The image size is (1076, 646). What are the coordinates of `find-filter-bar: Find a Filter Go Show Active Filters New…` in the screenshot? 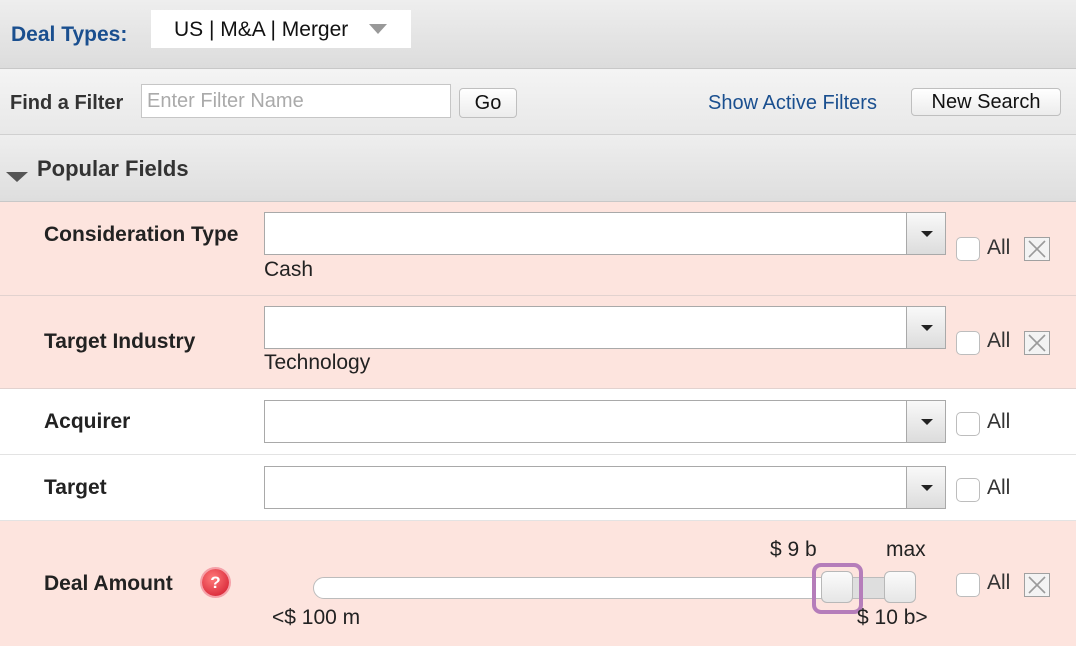 It's located at (538, 102).